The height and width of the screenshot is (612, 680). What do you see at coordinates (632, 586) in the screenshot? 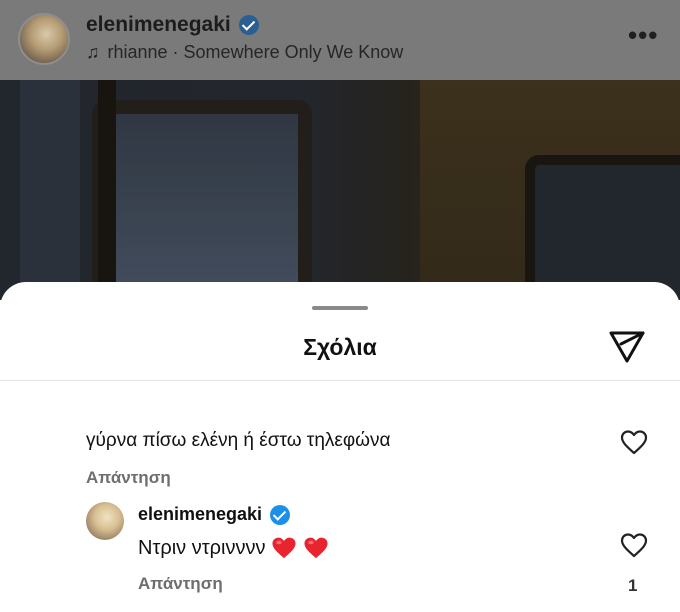
I see `like-count: 1` at bounding box center [632, 586].